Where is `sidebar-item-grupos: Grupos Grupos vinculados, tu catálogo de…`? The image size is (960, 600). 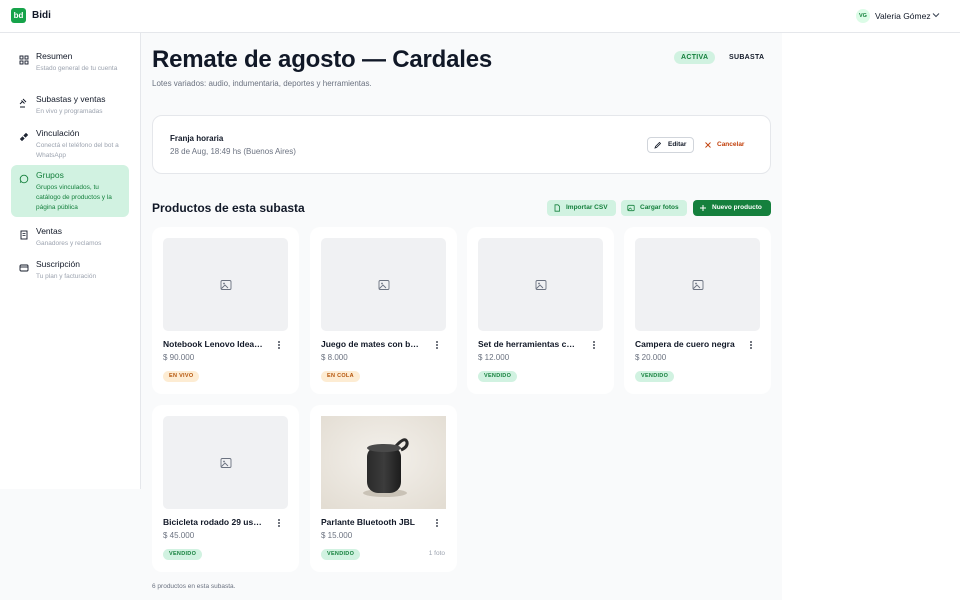 sidebar-item-grupos: Grupos Grupos vinculados, tu catálogo de… is located at coordinates (70, 191).